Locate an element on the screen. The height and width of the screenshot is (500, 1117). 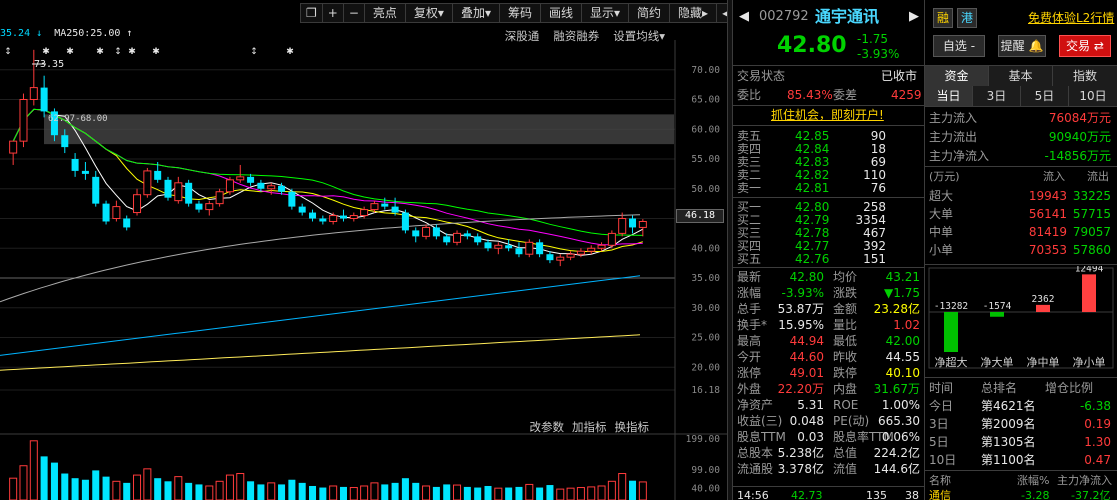
toolbar-hide-button: 隐藏▸ is located at coordinates (694, 13).